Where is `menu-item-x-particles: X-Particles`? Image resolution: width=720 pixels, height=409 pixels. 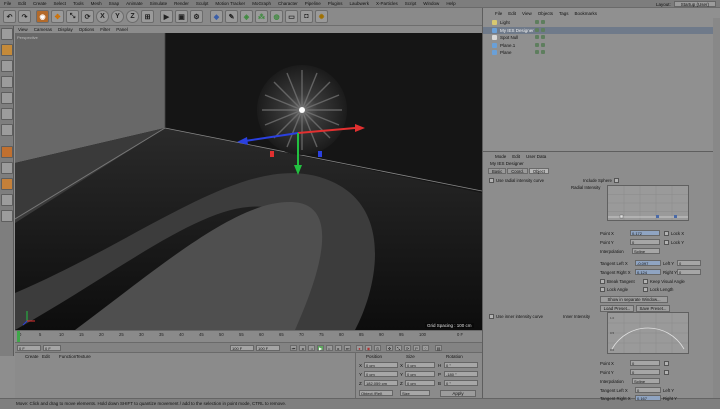 menu-item-x-particles: X-Particles is located at coordinates (387, 3).